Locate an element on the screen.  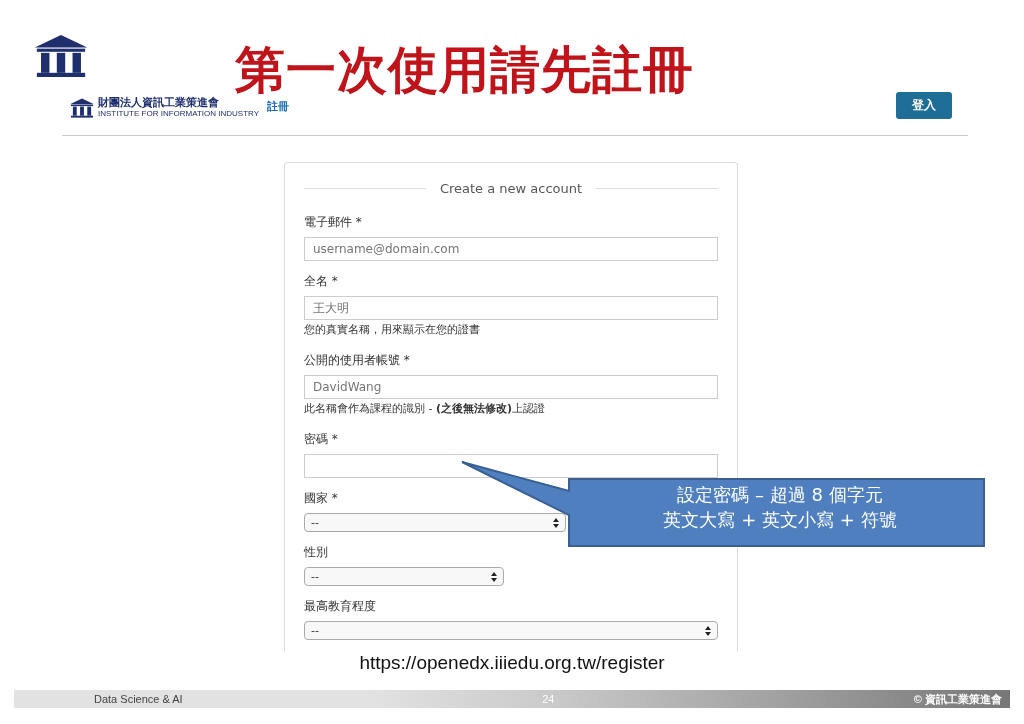
field-label: 密碼 * is located at coordinates (321, 439).